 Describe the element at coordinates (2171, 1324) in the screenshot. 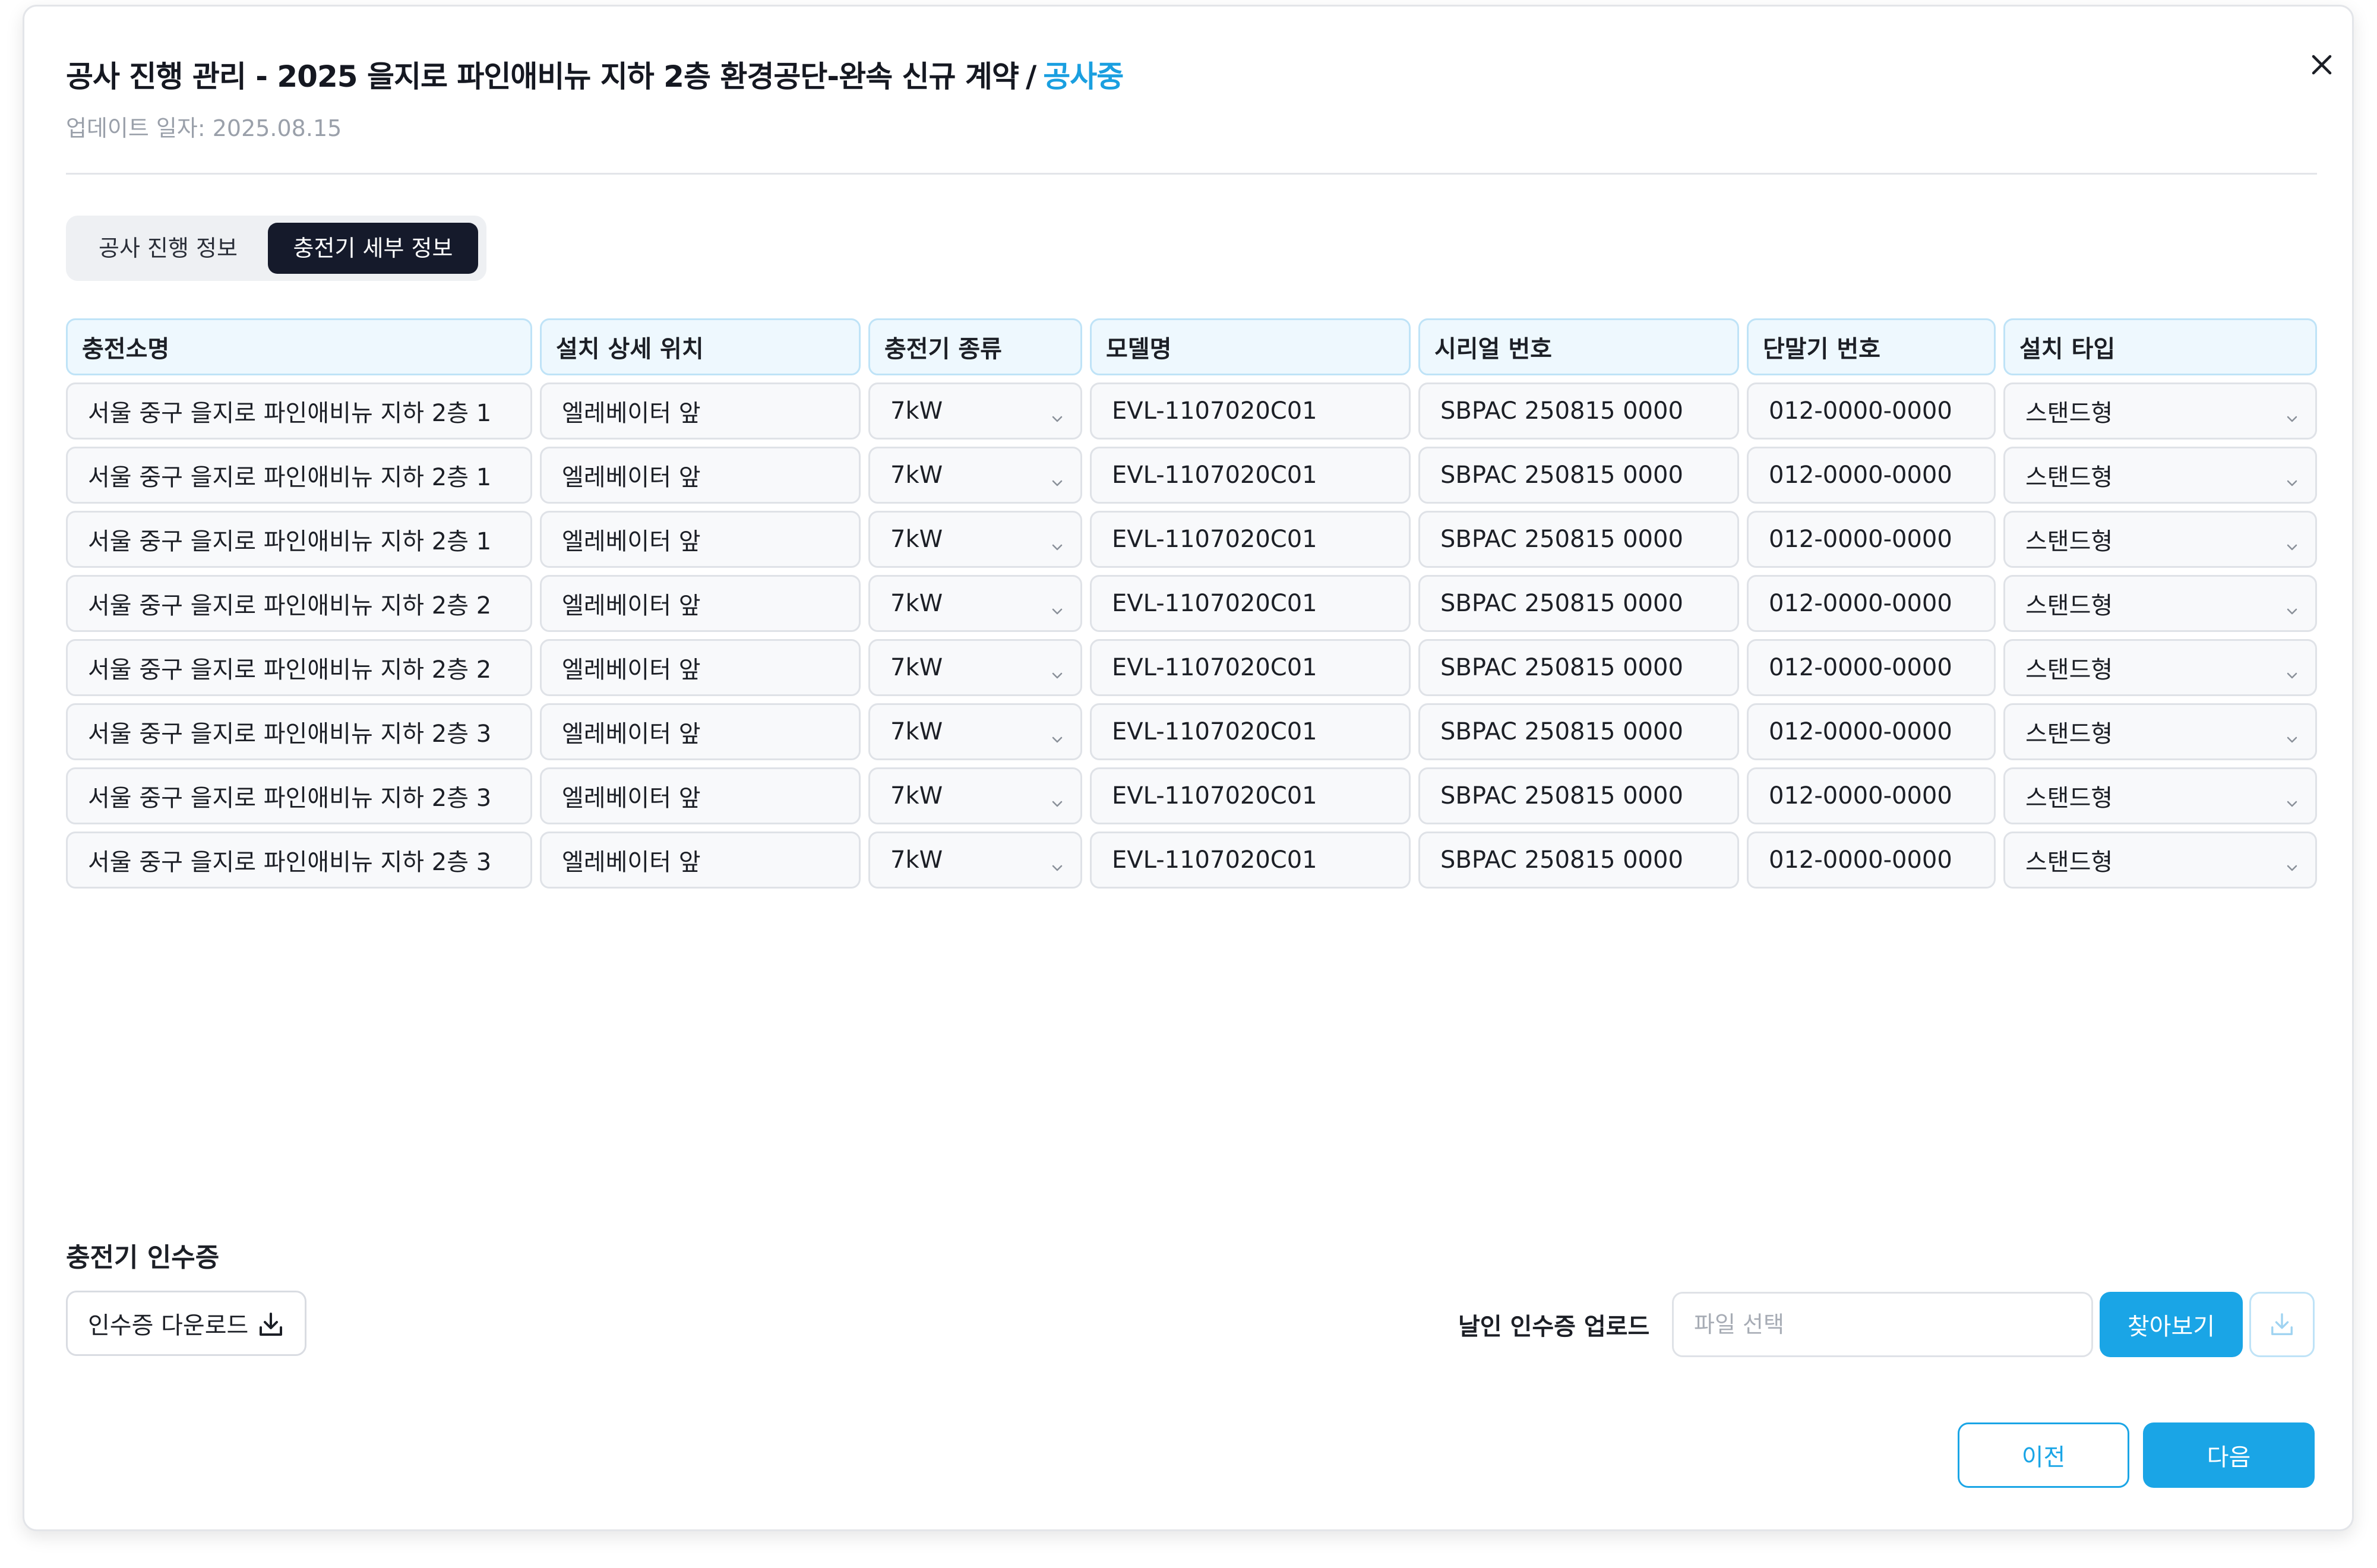

I see `browse-button: 찾아보기` at that location.